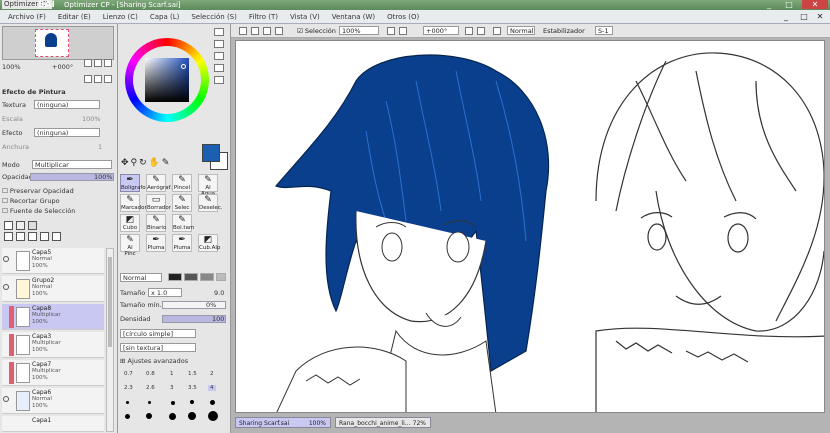 Image resolution: width=830 pixels, height=433 pixels. I want to click on brush-size-preset: 0.7, so click(128, 374).